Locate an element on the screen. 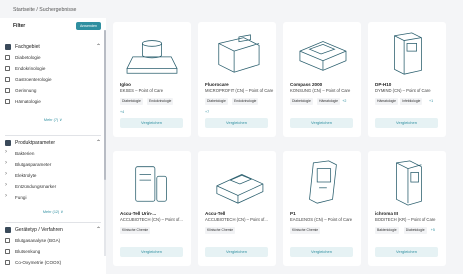 This screenshot has height=274, width=463. product-maker: BODITECH (KR) – Point of Care is located at coordinates (405, 219).